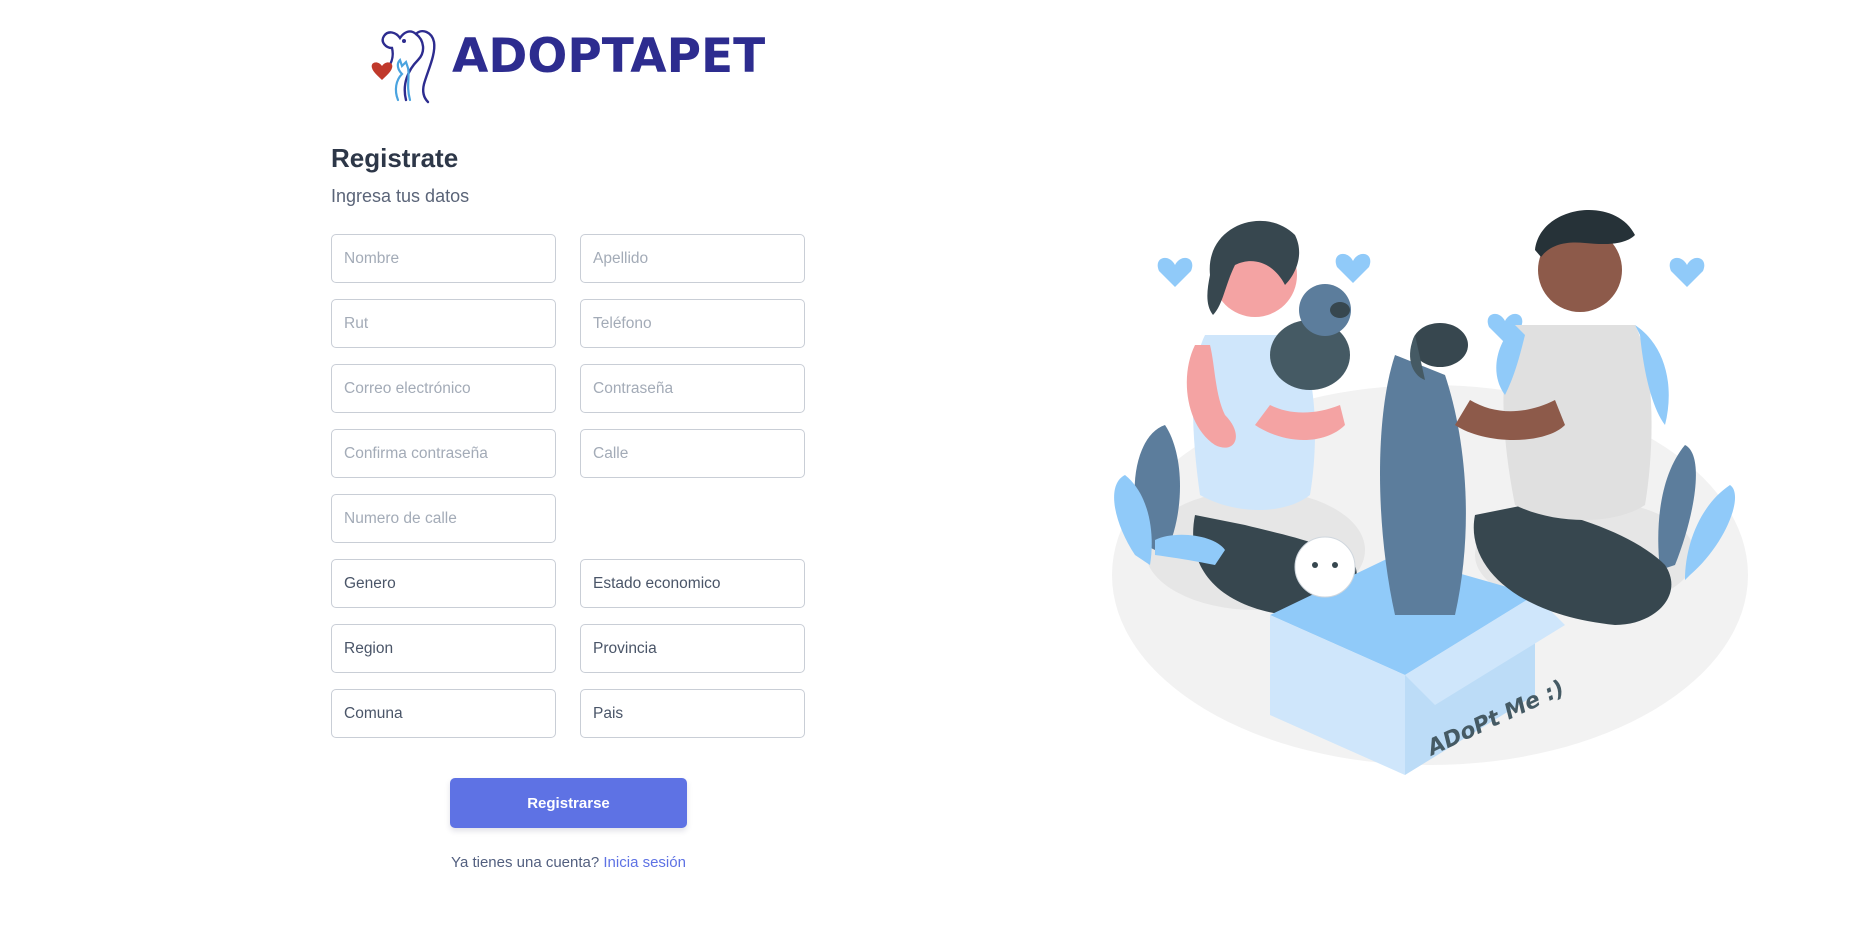 This screenshot has width=1868, height=926. I want to click on rut-input, so click(443, 323).